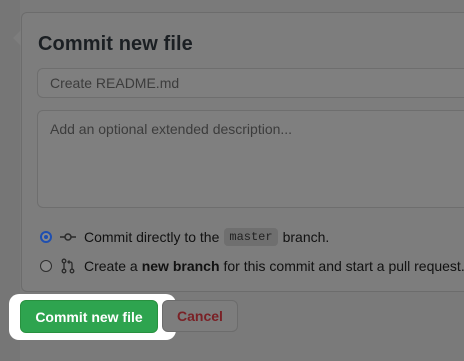 The width and height of the screenshot is (464, 361). Describe the element at coordinates (115, 44) in the screenshot. I see `page-title: Commit new file` at that location.